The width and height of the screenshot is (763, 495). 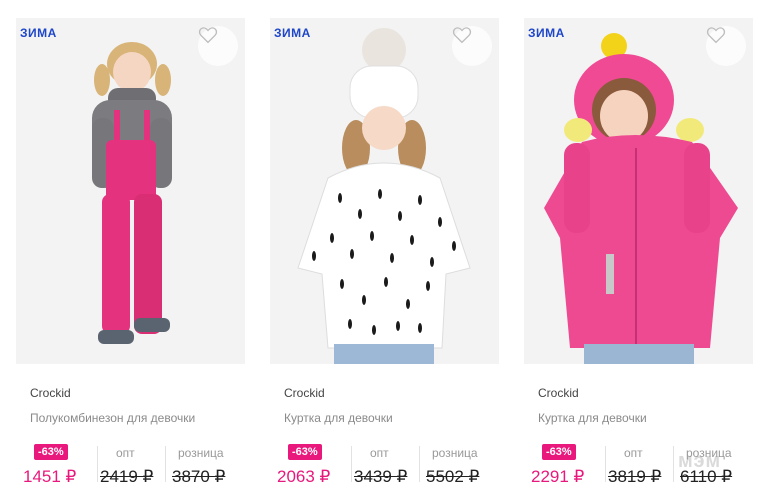 I want to click on retail-price: 5502 ₽, so click(x=453, y=476).